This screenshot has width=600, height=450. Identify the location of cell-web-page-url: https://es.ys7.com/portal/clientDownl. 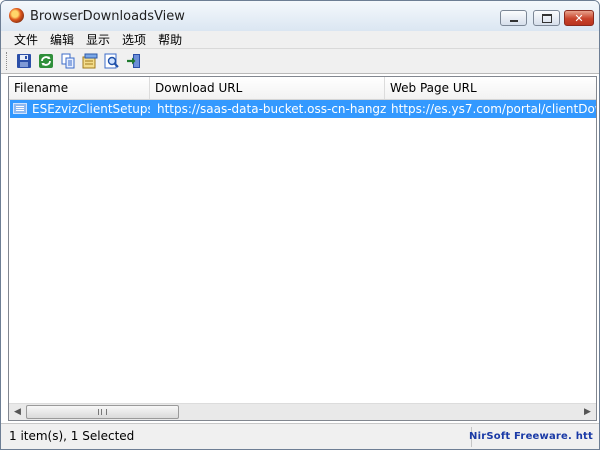
(494, 109).